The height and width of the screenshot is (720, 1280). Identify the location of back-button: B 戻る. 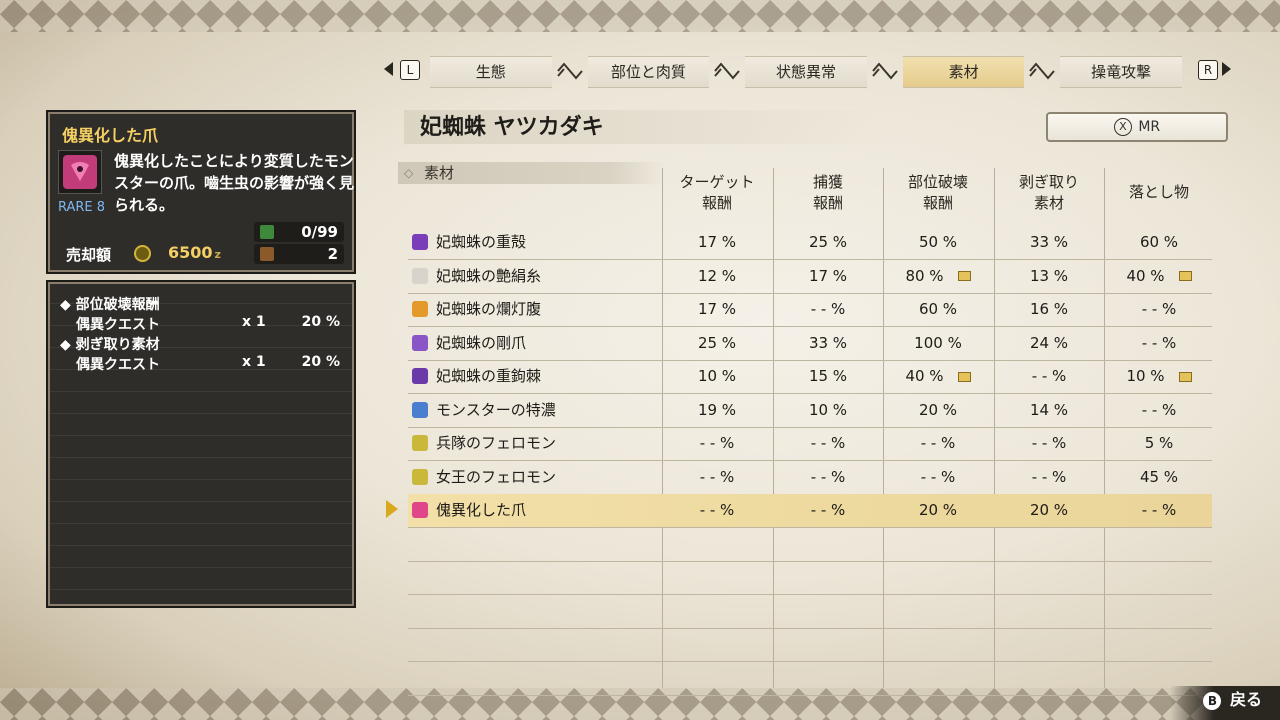
(1232, 698).